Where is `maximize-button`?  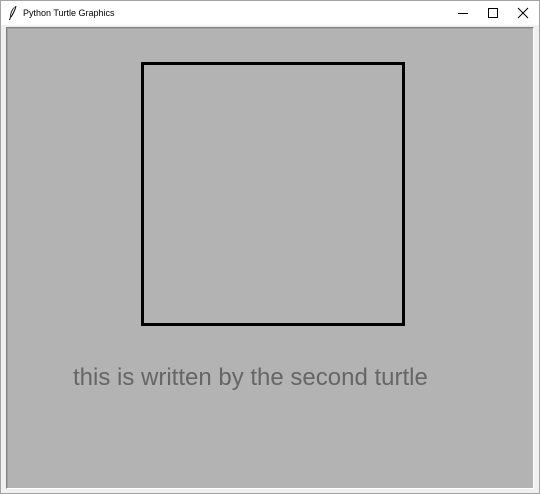 maximize-button is located at coordinates (493, 13).